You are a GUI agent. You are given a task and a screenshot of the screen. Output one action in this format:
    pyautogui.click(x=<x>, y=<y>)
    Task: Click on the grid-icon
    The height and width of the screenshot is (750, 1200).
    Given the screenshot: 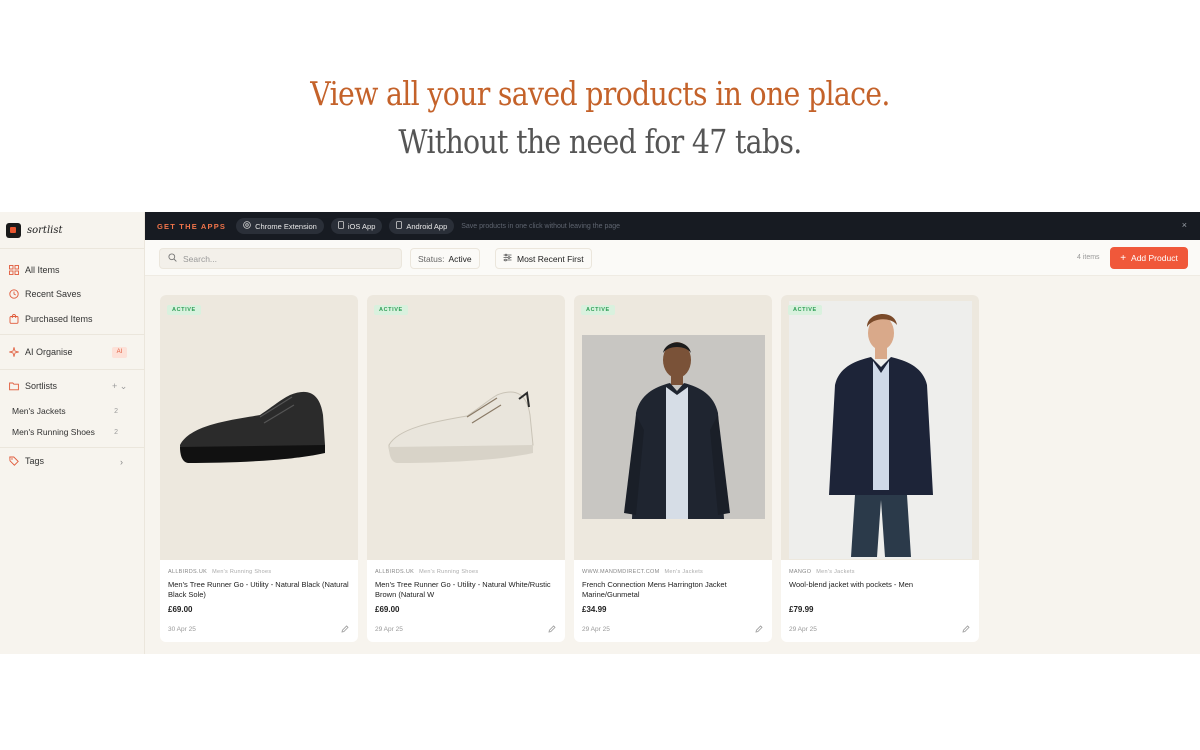 What is the action you would take?
    pyautogui.click(x=13, y=270)
    